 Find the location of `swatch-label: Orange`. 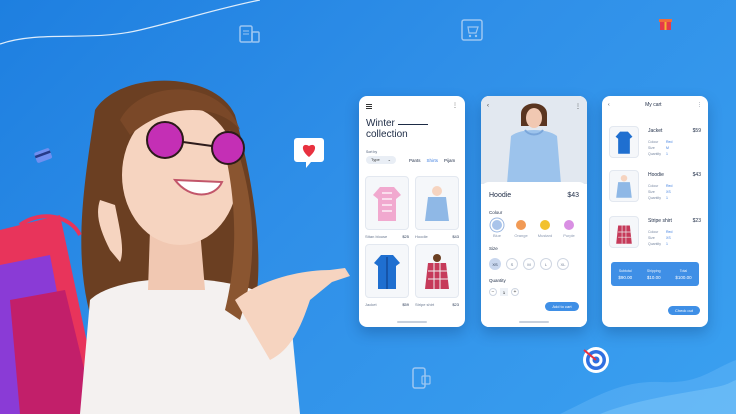

swatch-label: Orange is located at coordinates (521, 235).